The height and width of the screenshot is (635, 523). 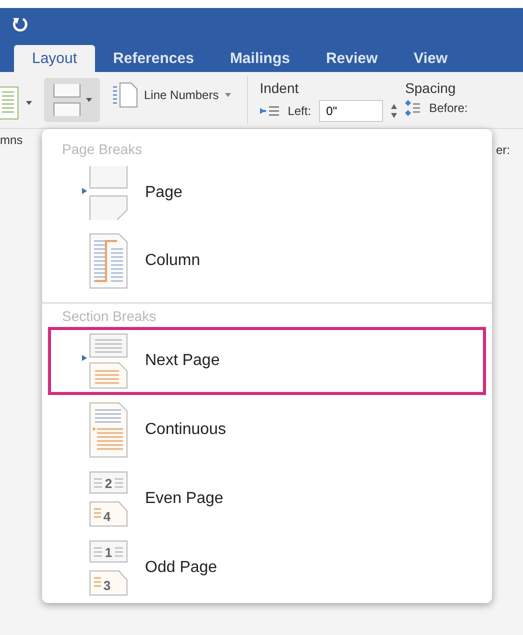 What do you see at coordinates (107, 516) in the screenshot?
I see `page-number: 4` at bounding box center [107, 516].